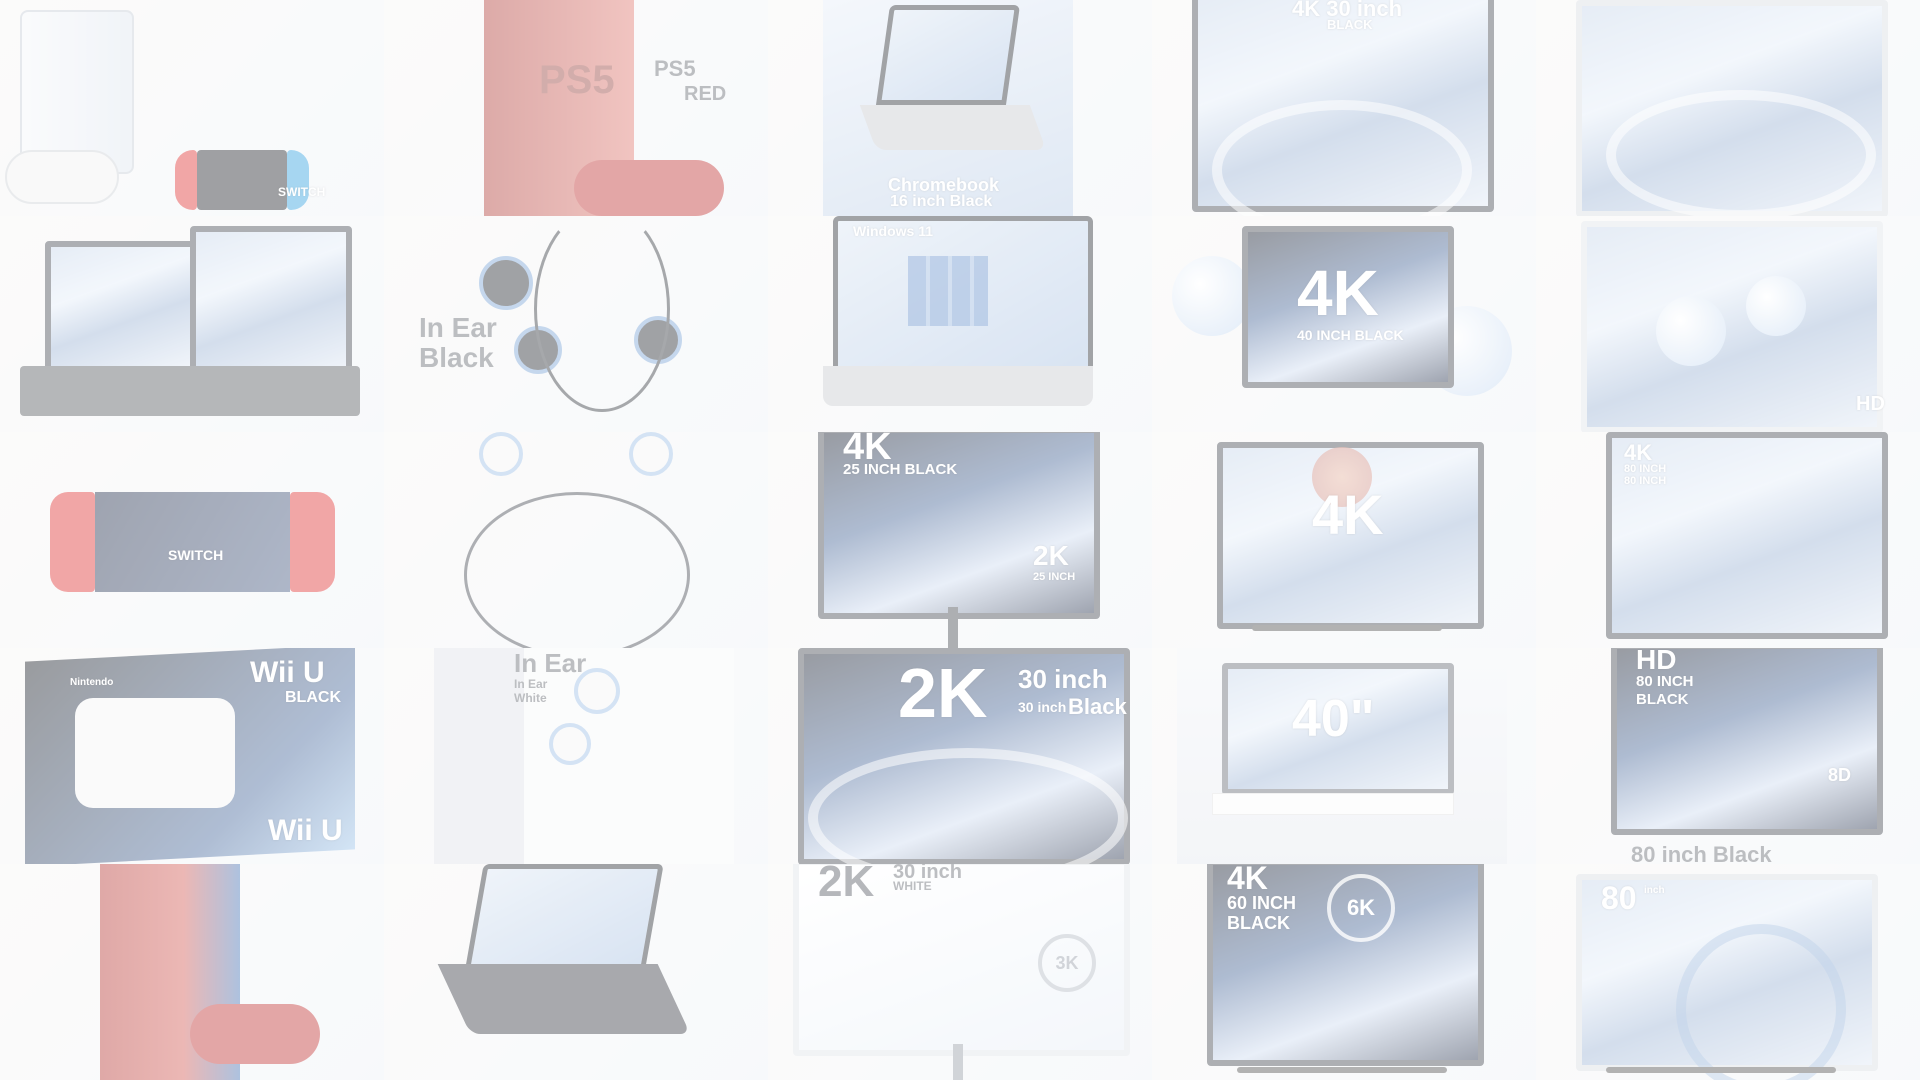  I want to click on tv-stand-image, so click(190, 391).